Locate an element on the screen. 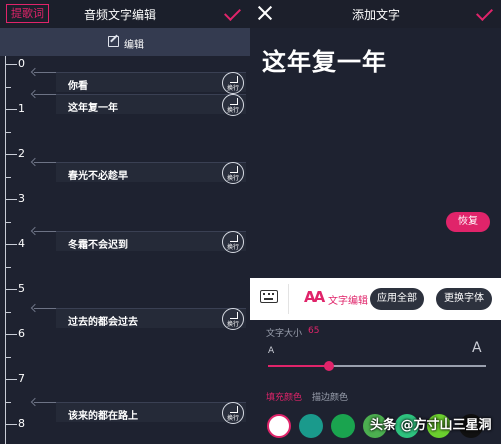 The height and width of the screenshot is (444, 501). second-label: 2 is located at coordinates (21, 153).